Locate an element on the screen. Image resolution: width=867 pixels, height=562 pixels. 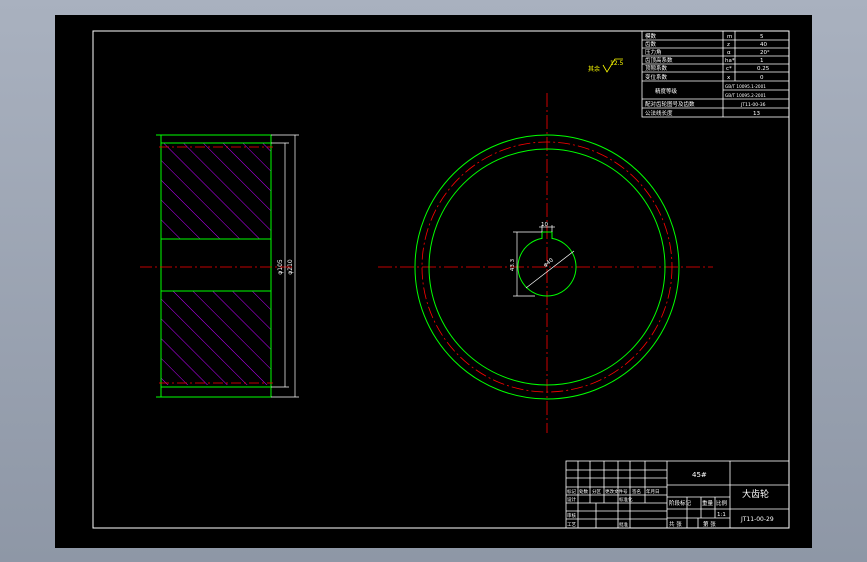
param-symbol: α is located at coordinates (729, 53).